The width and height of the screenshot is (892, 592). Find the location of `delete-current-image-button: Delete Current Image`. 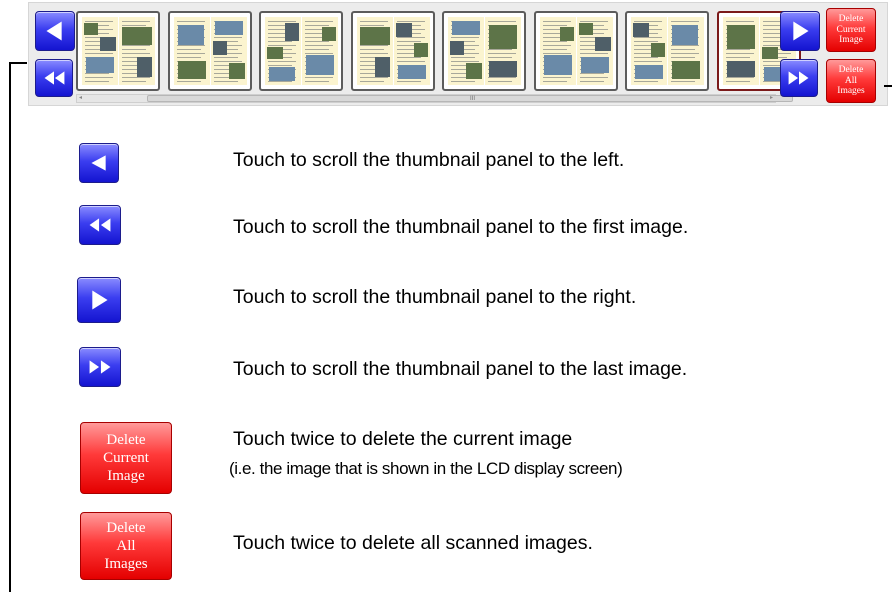

delete-current-image-button: Delete Current Image is located at coordinates (851, 30).